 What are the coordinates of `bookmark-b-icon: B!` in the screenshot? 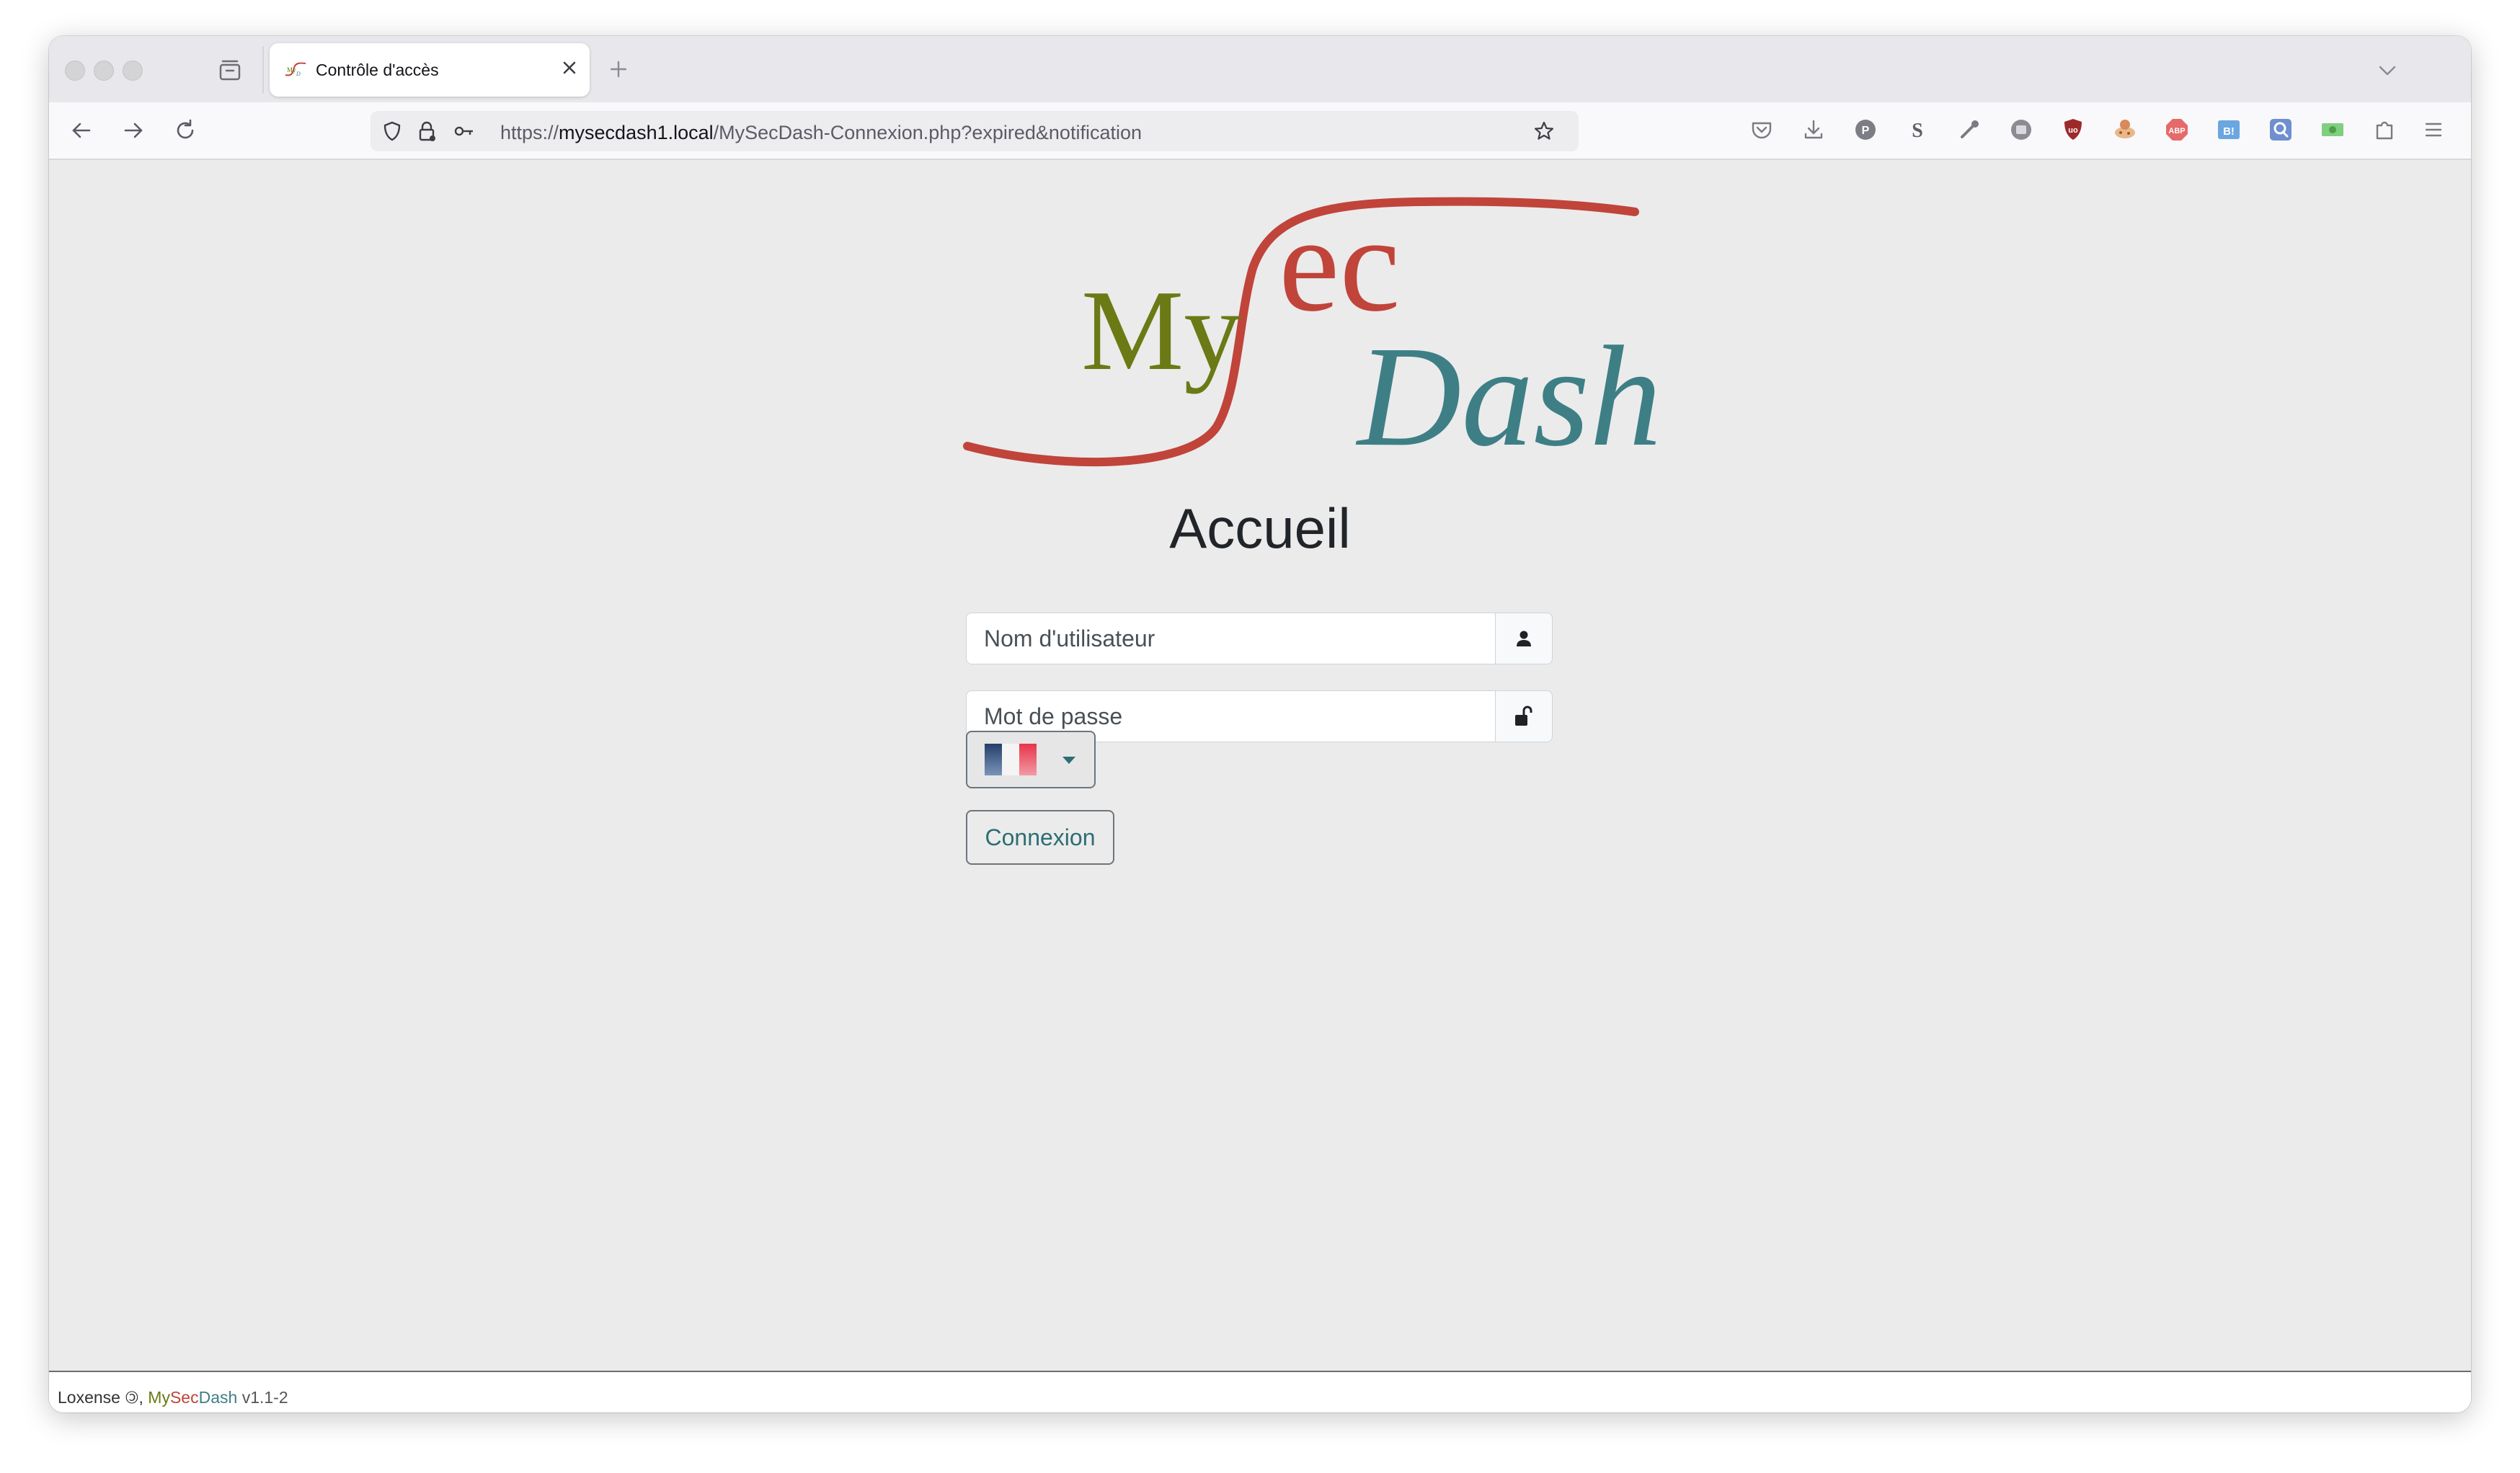 It's located at (2228, 129).